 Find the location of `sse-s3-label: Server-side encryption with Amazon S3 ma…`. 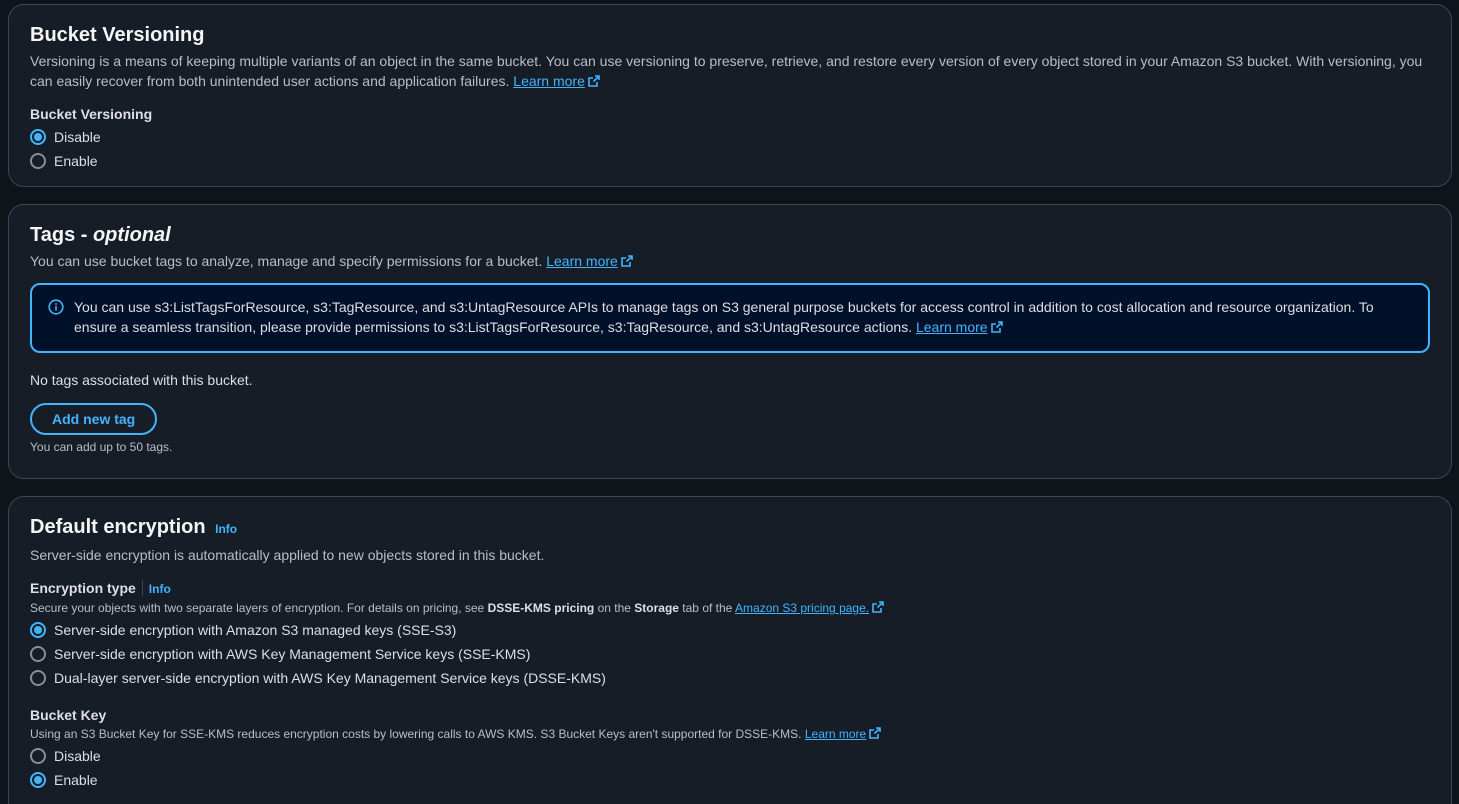

sse-s3-label: Server-side encryption with Amazon S3 ma… is located at coordinates (255, 630).